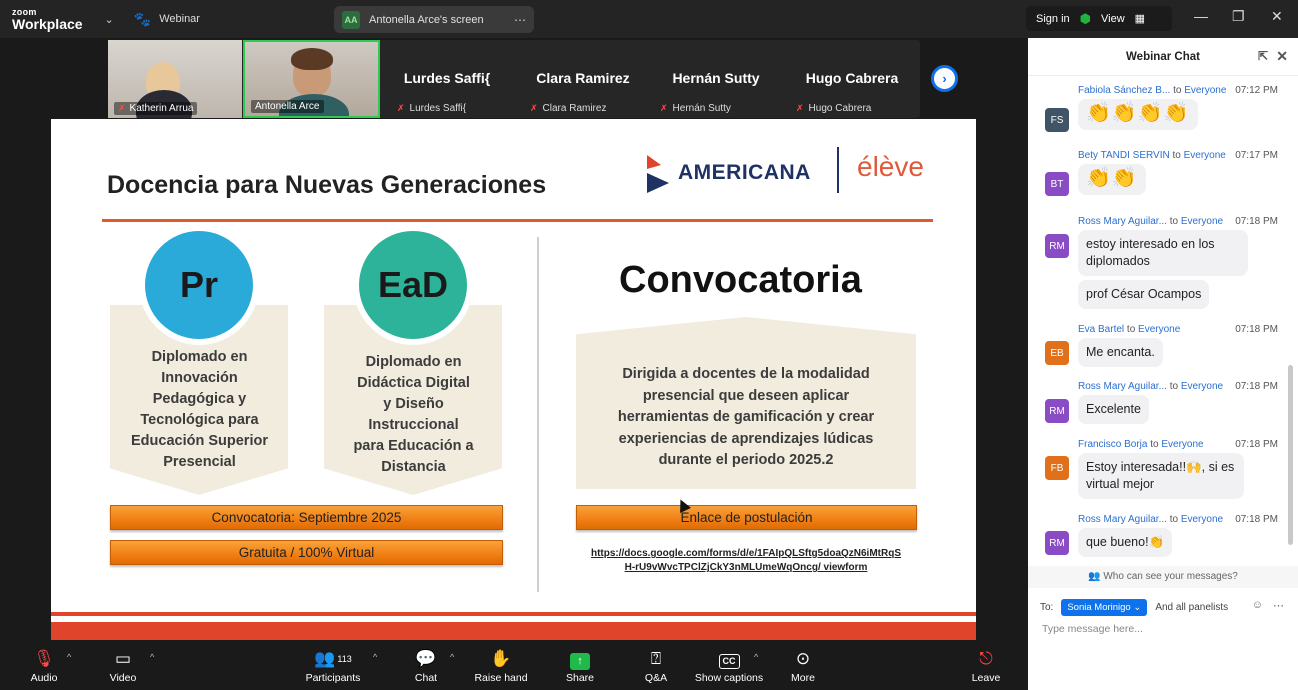  What do you see at coordinates (452, 657) in the screenshot?
I see `chat-options-caret: ^` at bounding box center [452, 657].